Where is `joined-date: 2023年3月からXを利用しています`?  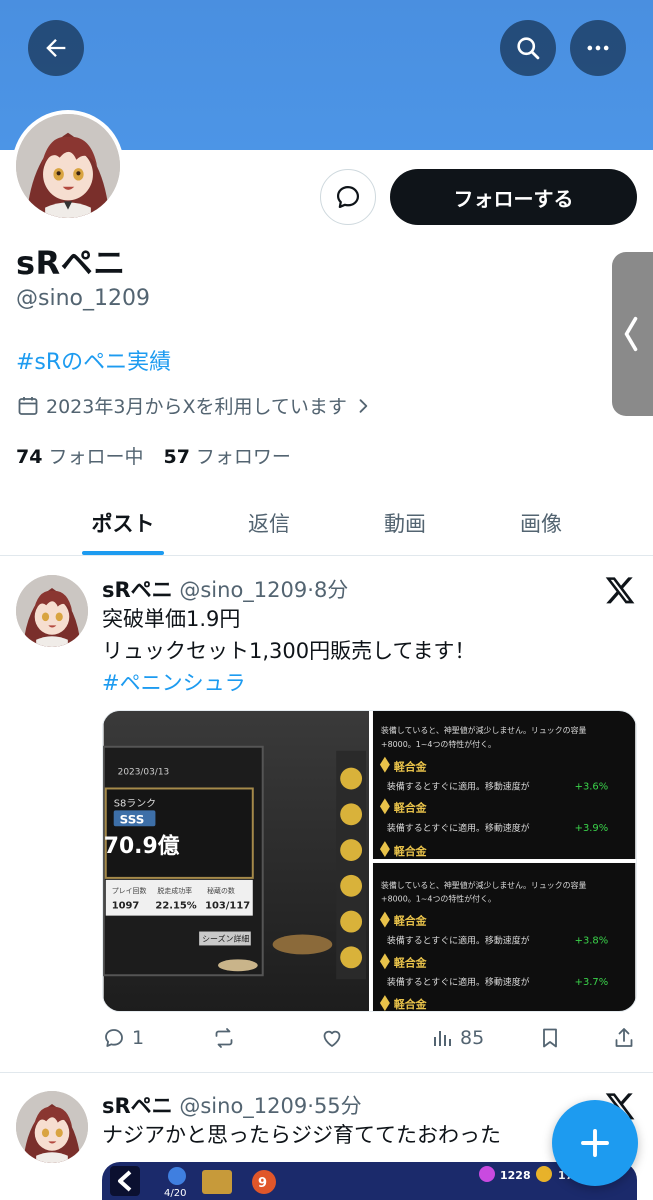
joined-date: 2023年3月からXを利用しています is located at coordinates (194, 405).